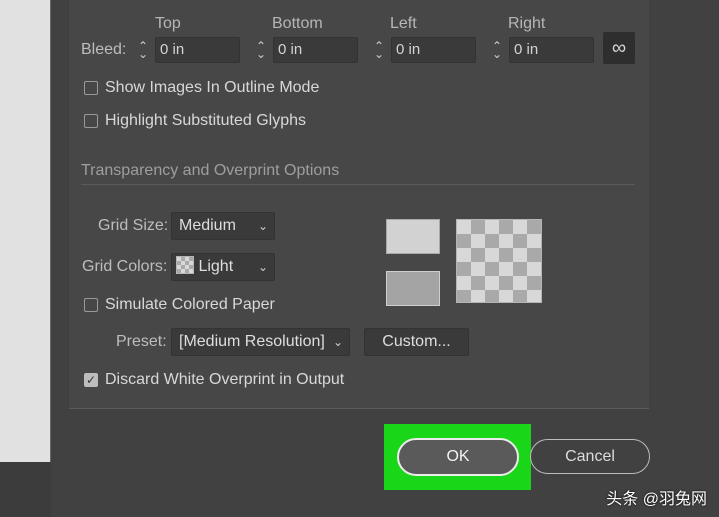 The width and height of the screenshot is (719, 517). Describe the element at coordinates (619, 48) in the screenshot. I see `link-bleed-icon: ∞` at that location.